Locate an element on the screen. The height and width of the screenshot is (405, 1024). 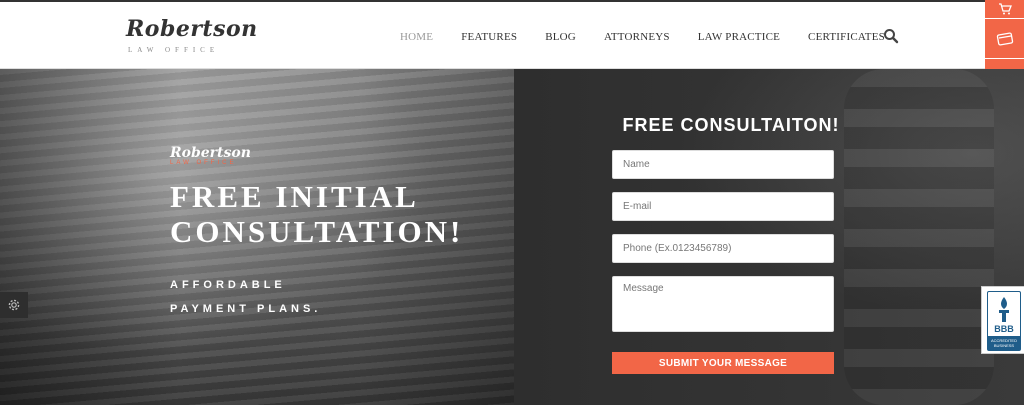
bbb-label: BBB is located at coordinates (1004, 329).